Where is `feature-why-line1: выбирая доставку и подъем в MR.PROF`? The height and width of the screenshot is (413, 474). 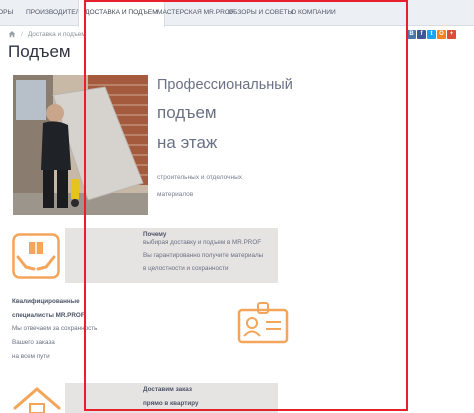
feature-why-line1: выбирая доставку и подъем в MR.PROF is located at coordinates (202, 242).